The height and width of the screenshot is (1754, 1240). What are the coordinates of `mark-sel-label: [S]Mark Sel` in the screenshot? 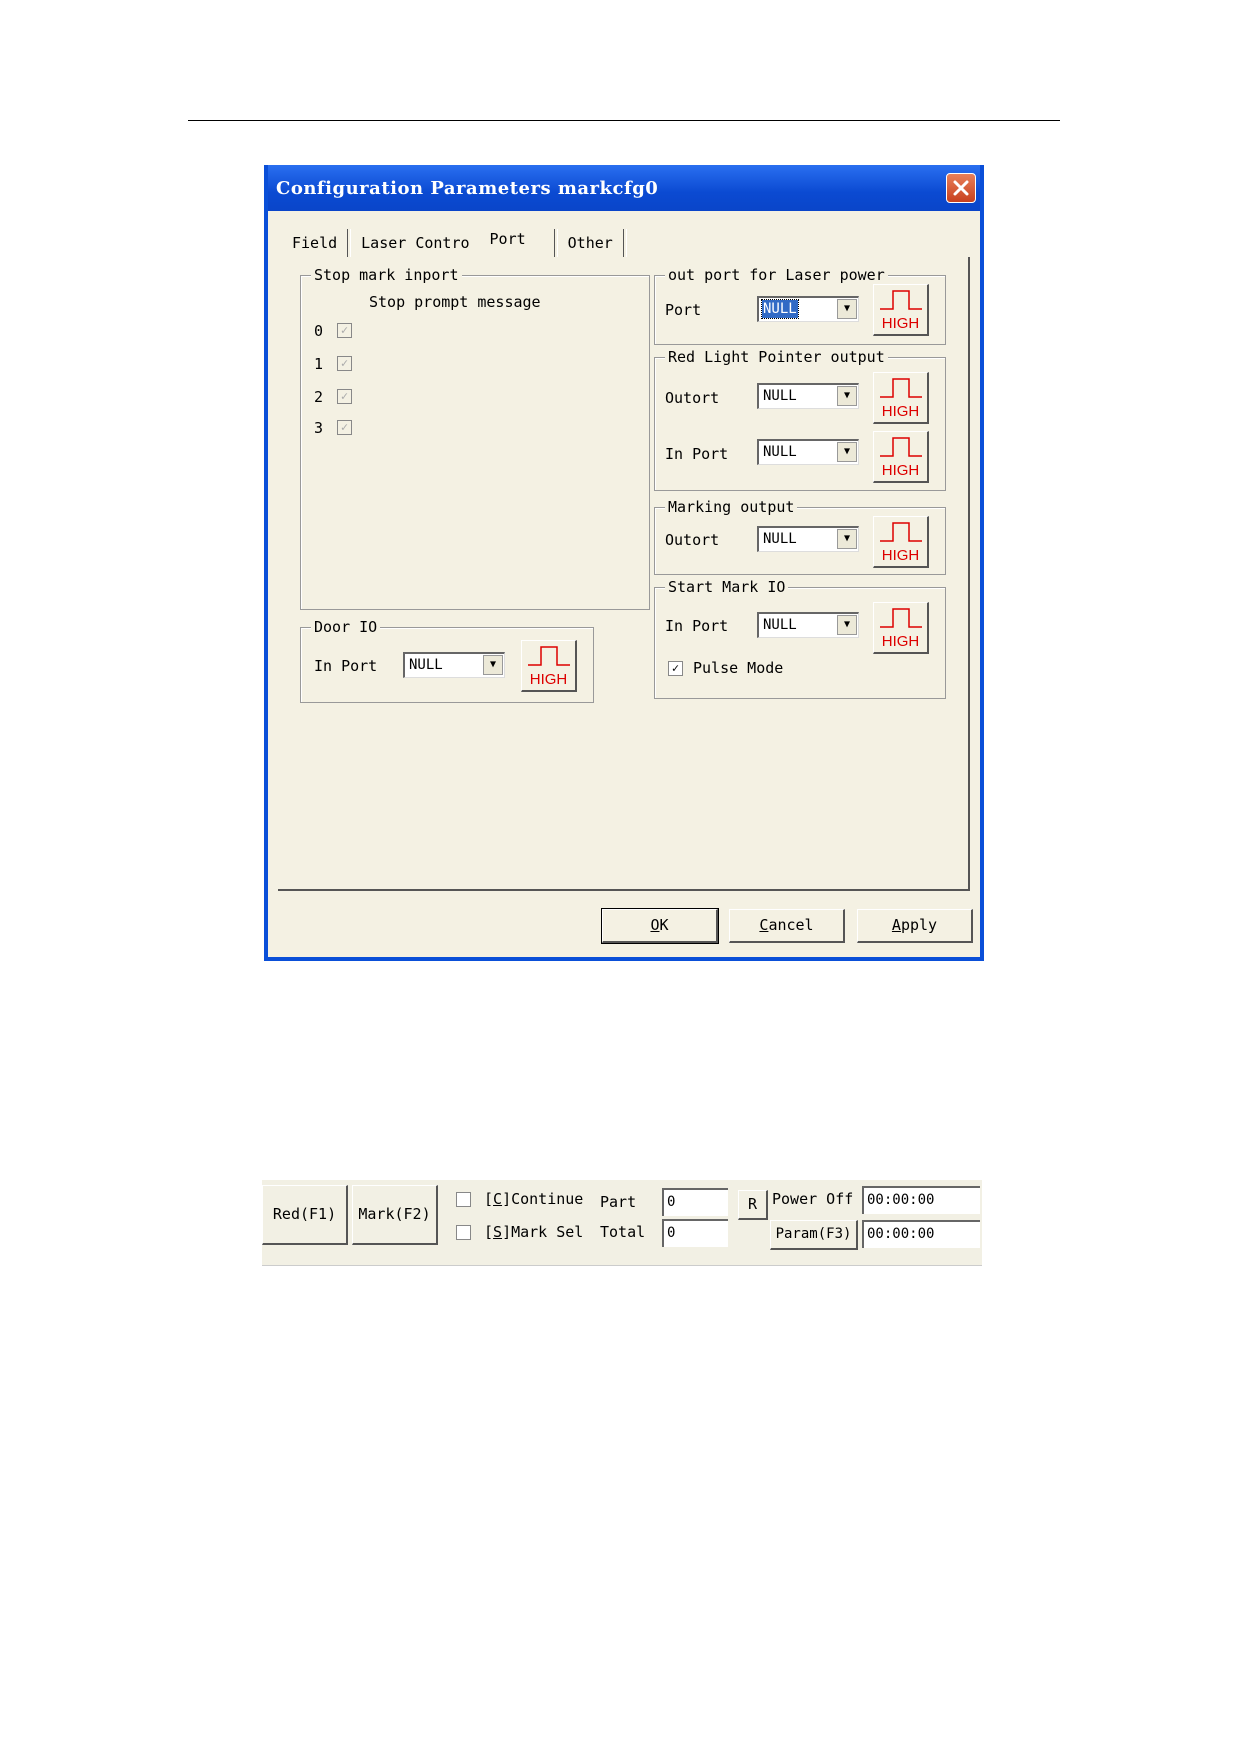 It's located at (534, 1232).